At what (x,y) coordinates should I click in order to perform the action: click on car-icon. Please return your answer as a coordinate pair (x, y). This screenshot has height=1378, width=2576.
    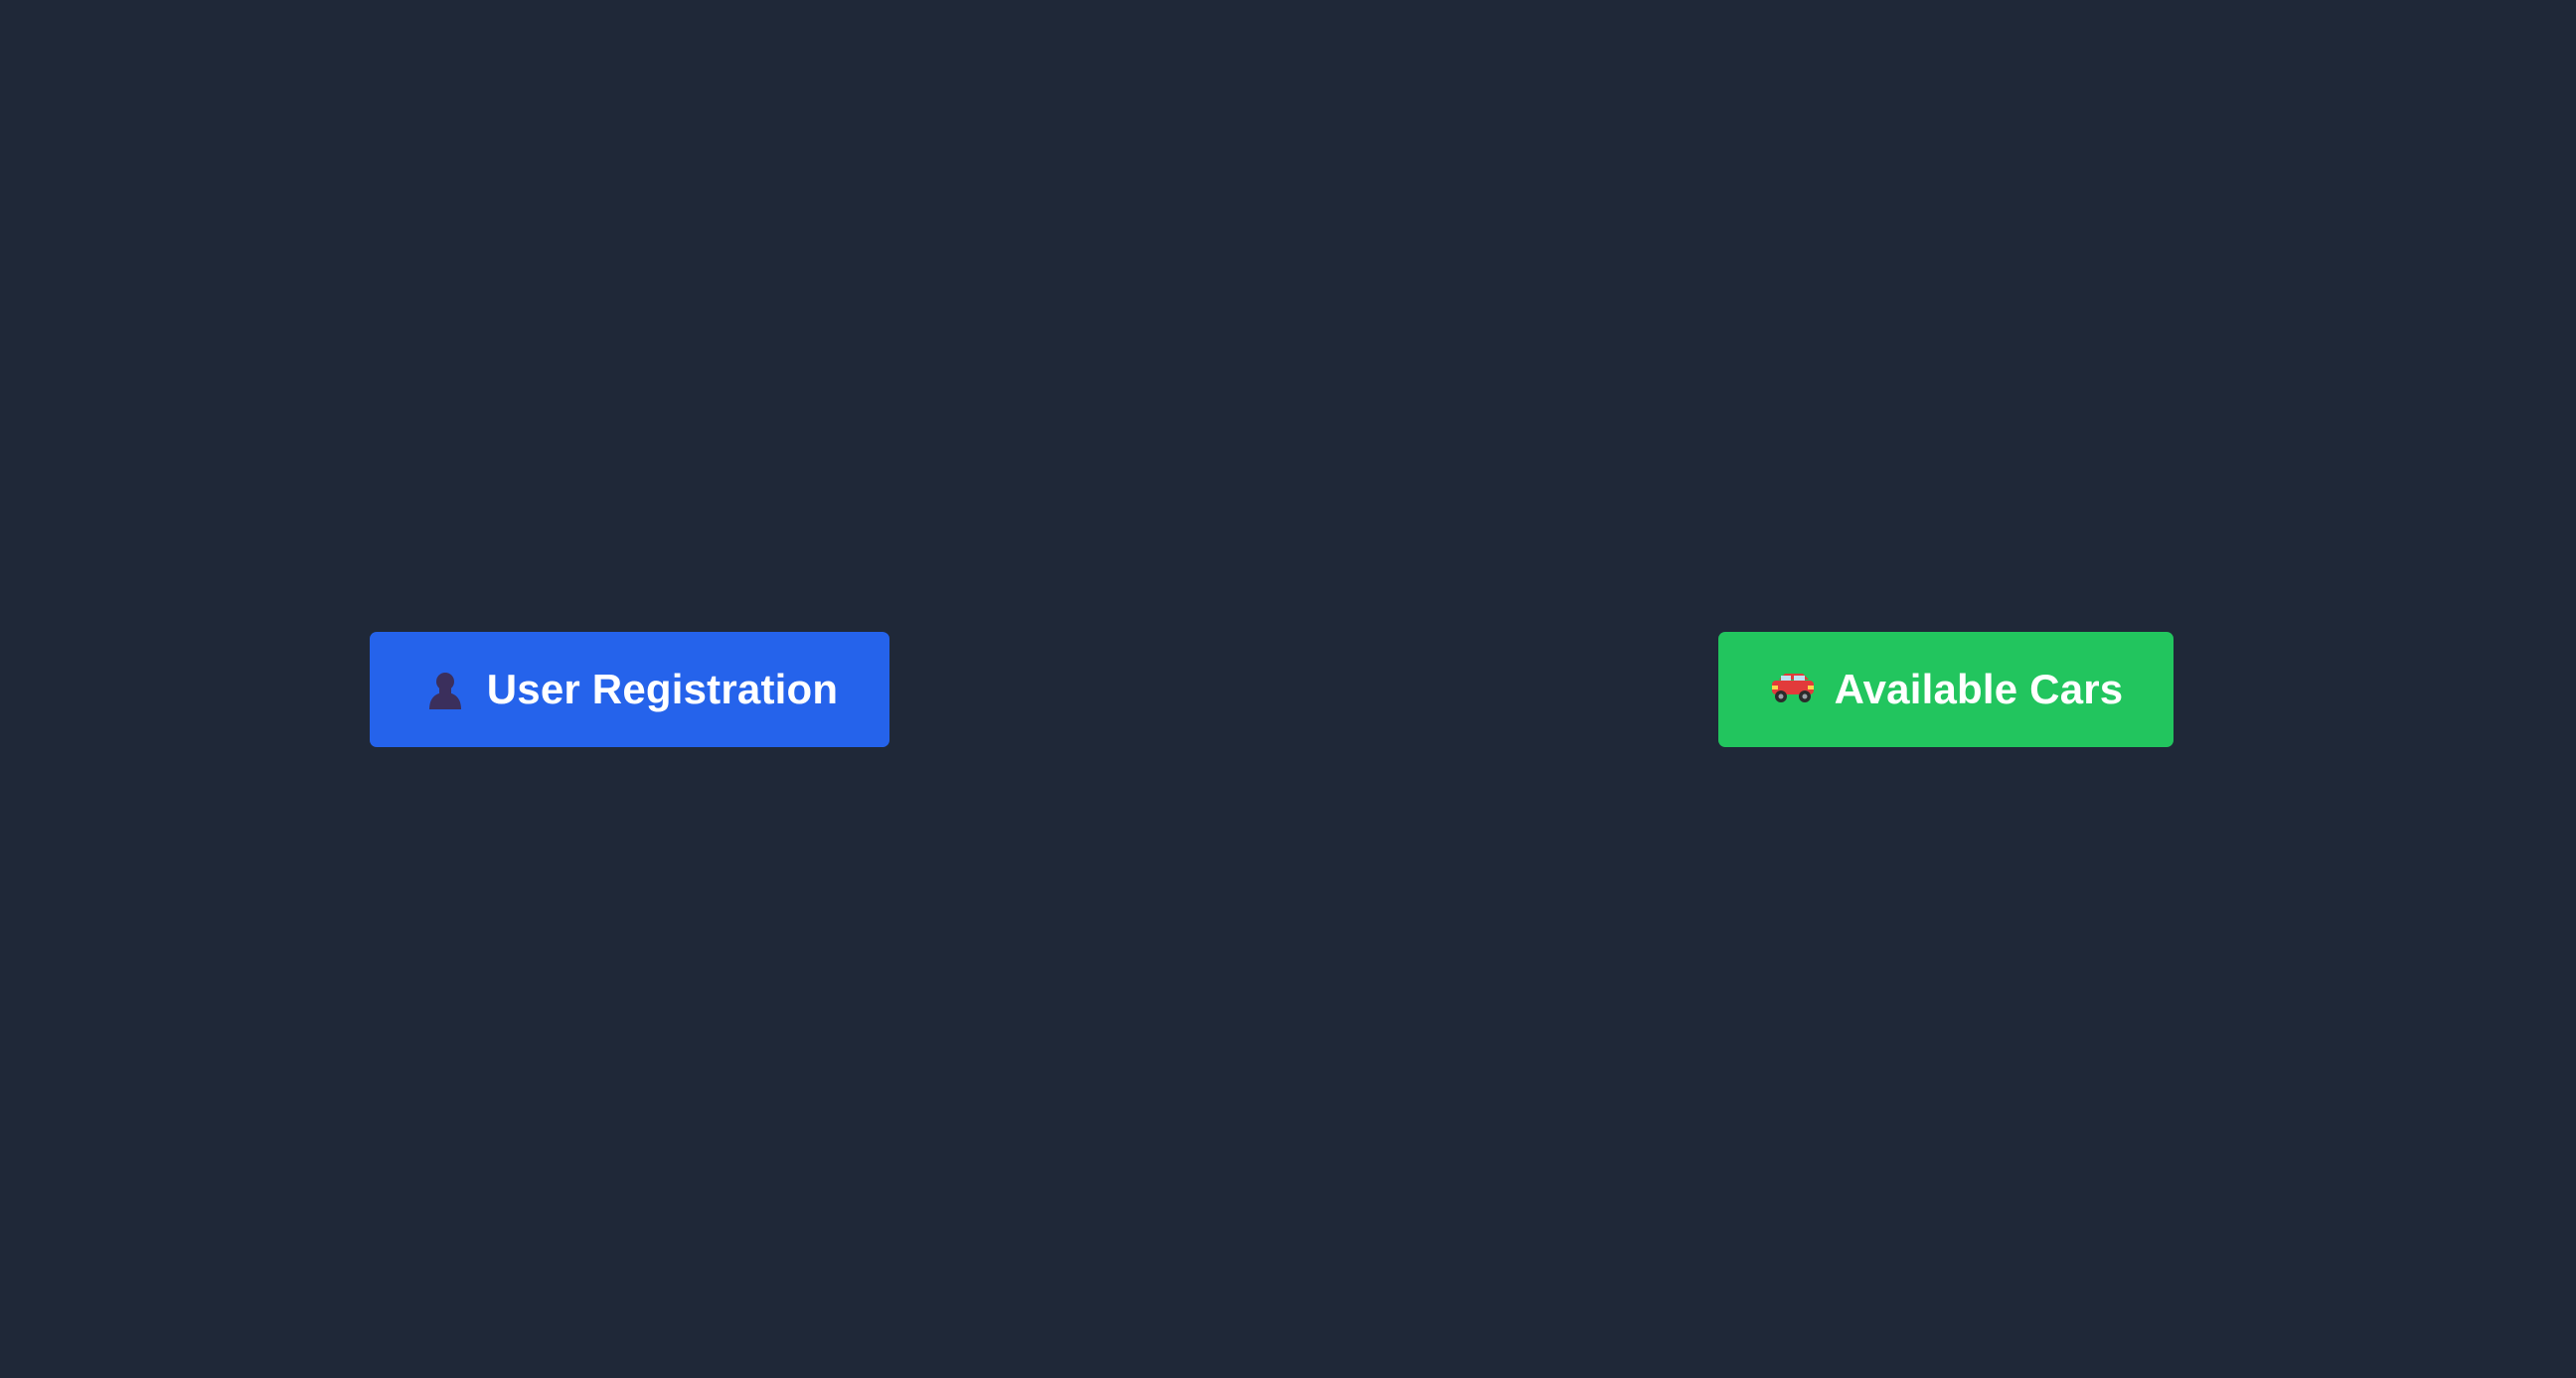
    Looking at the image, I should click on (1793, 689).